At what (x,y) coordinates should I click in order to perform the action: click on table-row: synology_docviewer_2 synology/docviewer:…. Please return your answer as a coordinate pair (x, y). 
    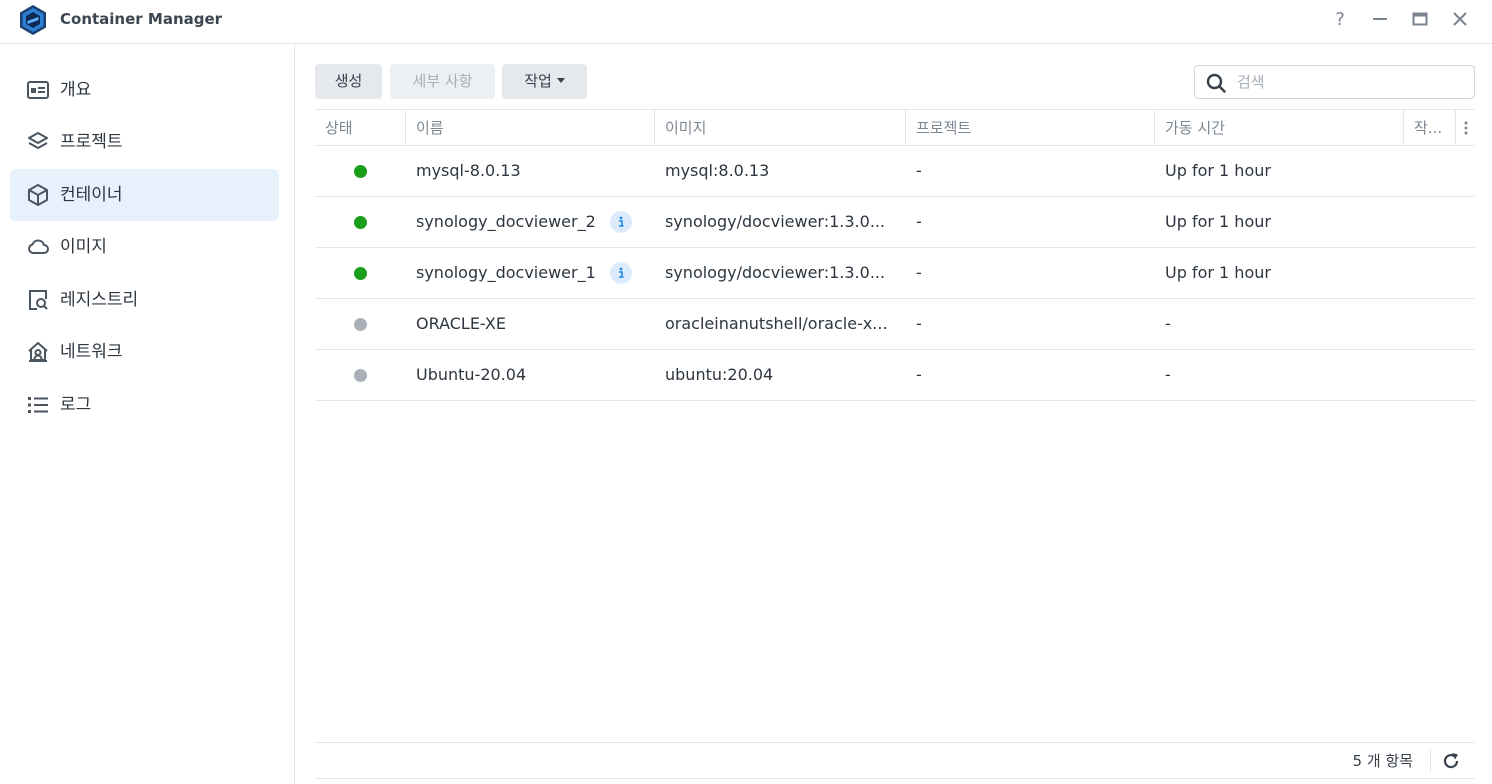
    Looking at the image, I should click on (895, 222).